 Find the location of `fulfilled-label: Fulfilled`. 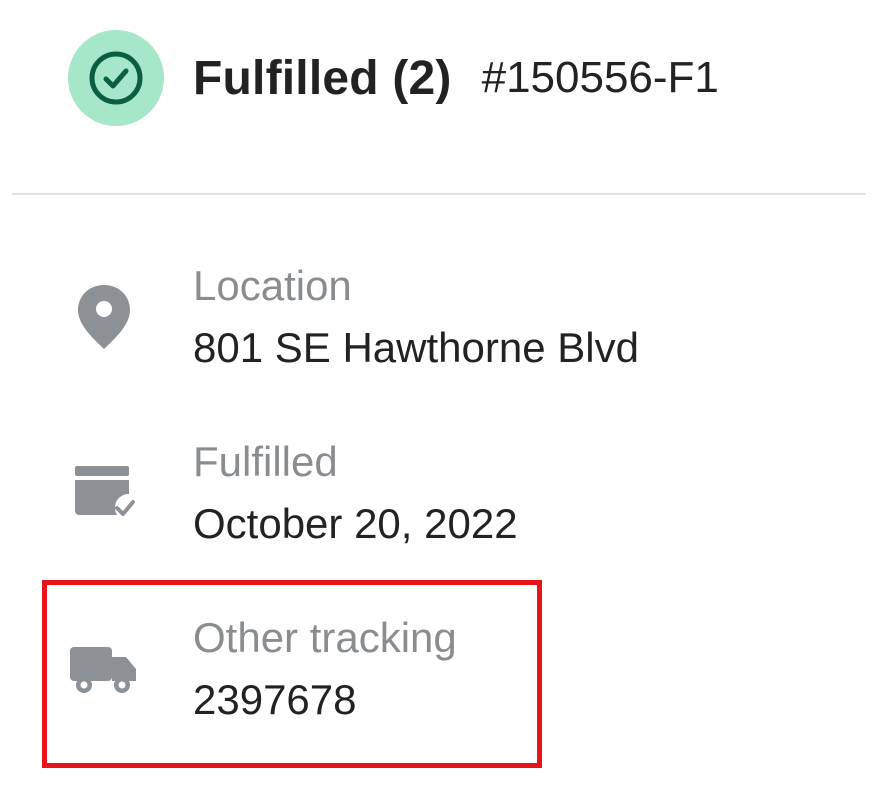

fulfilled-label: Fulfilled is located at coordinates (265, 461).